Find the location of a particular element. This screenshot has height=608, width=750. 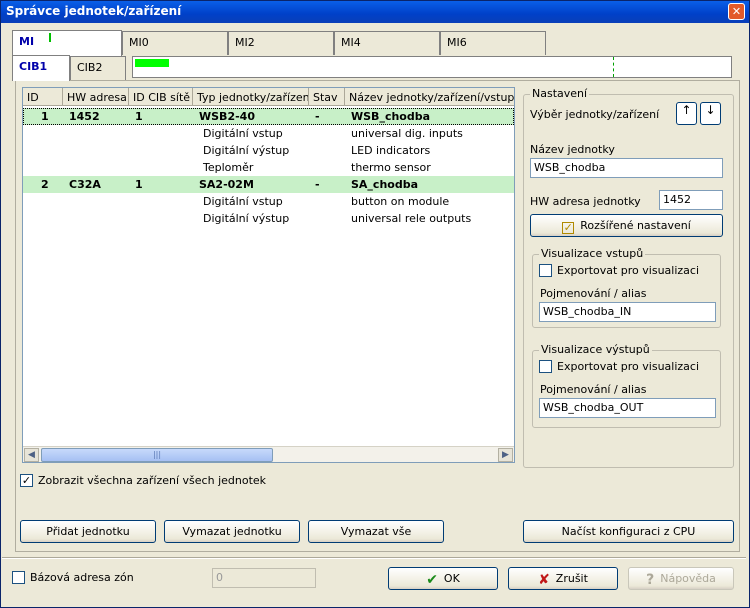

show-all-label: Zobrazit všechna zařízení všech jednotek is located at coordinates (152, 480).